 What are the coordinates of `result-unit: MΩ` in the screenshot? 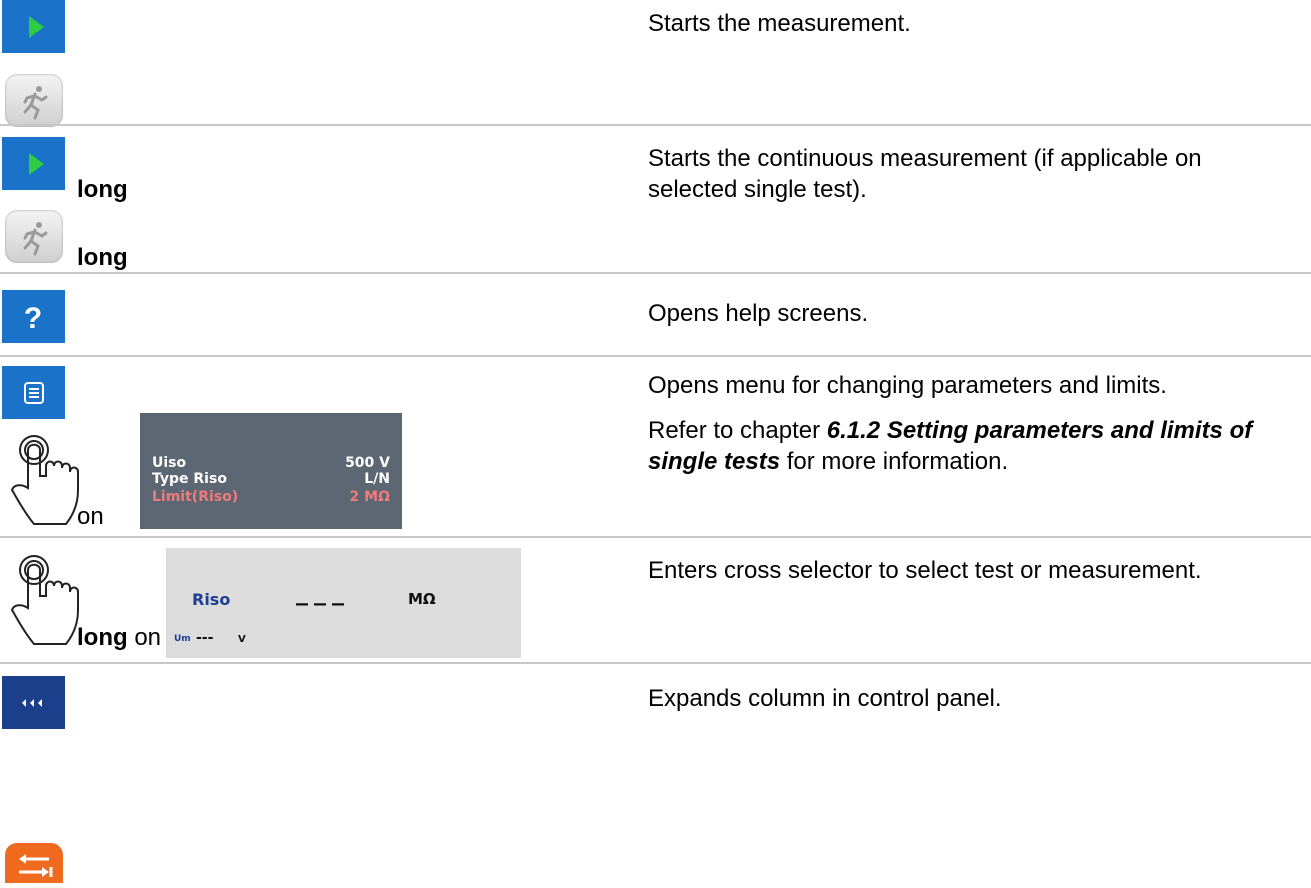 It's located at (422, 599).